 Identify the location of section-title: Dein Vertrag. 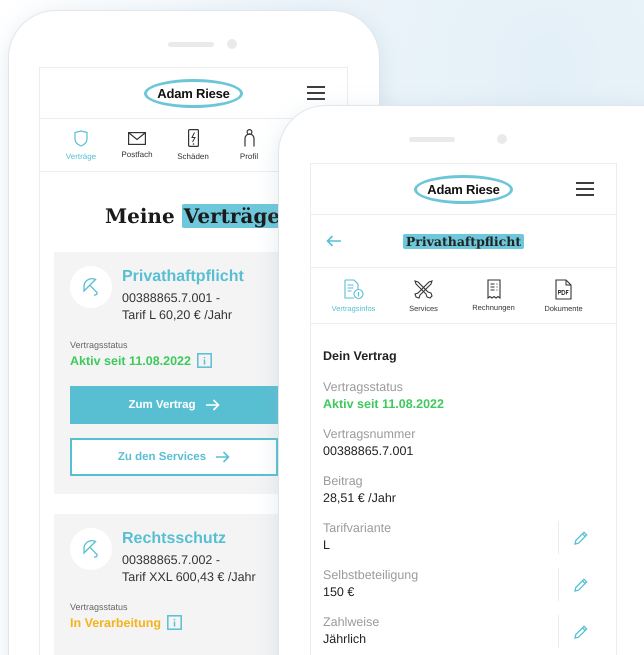
(360, 356).